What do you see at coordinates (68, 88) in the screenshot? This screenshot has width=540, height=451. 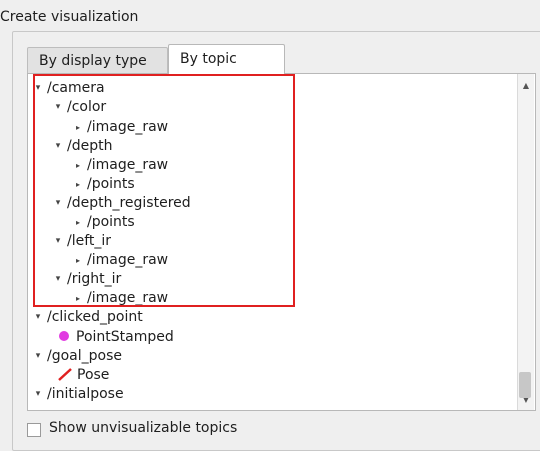 I see `tree-item-camera: ▾/camera` at bounding box center [68, 88].